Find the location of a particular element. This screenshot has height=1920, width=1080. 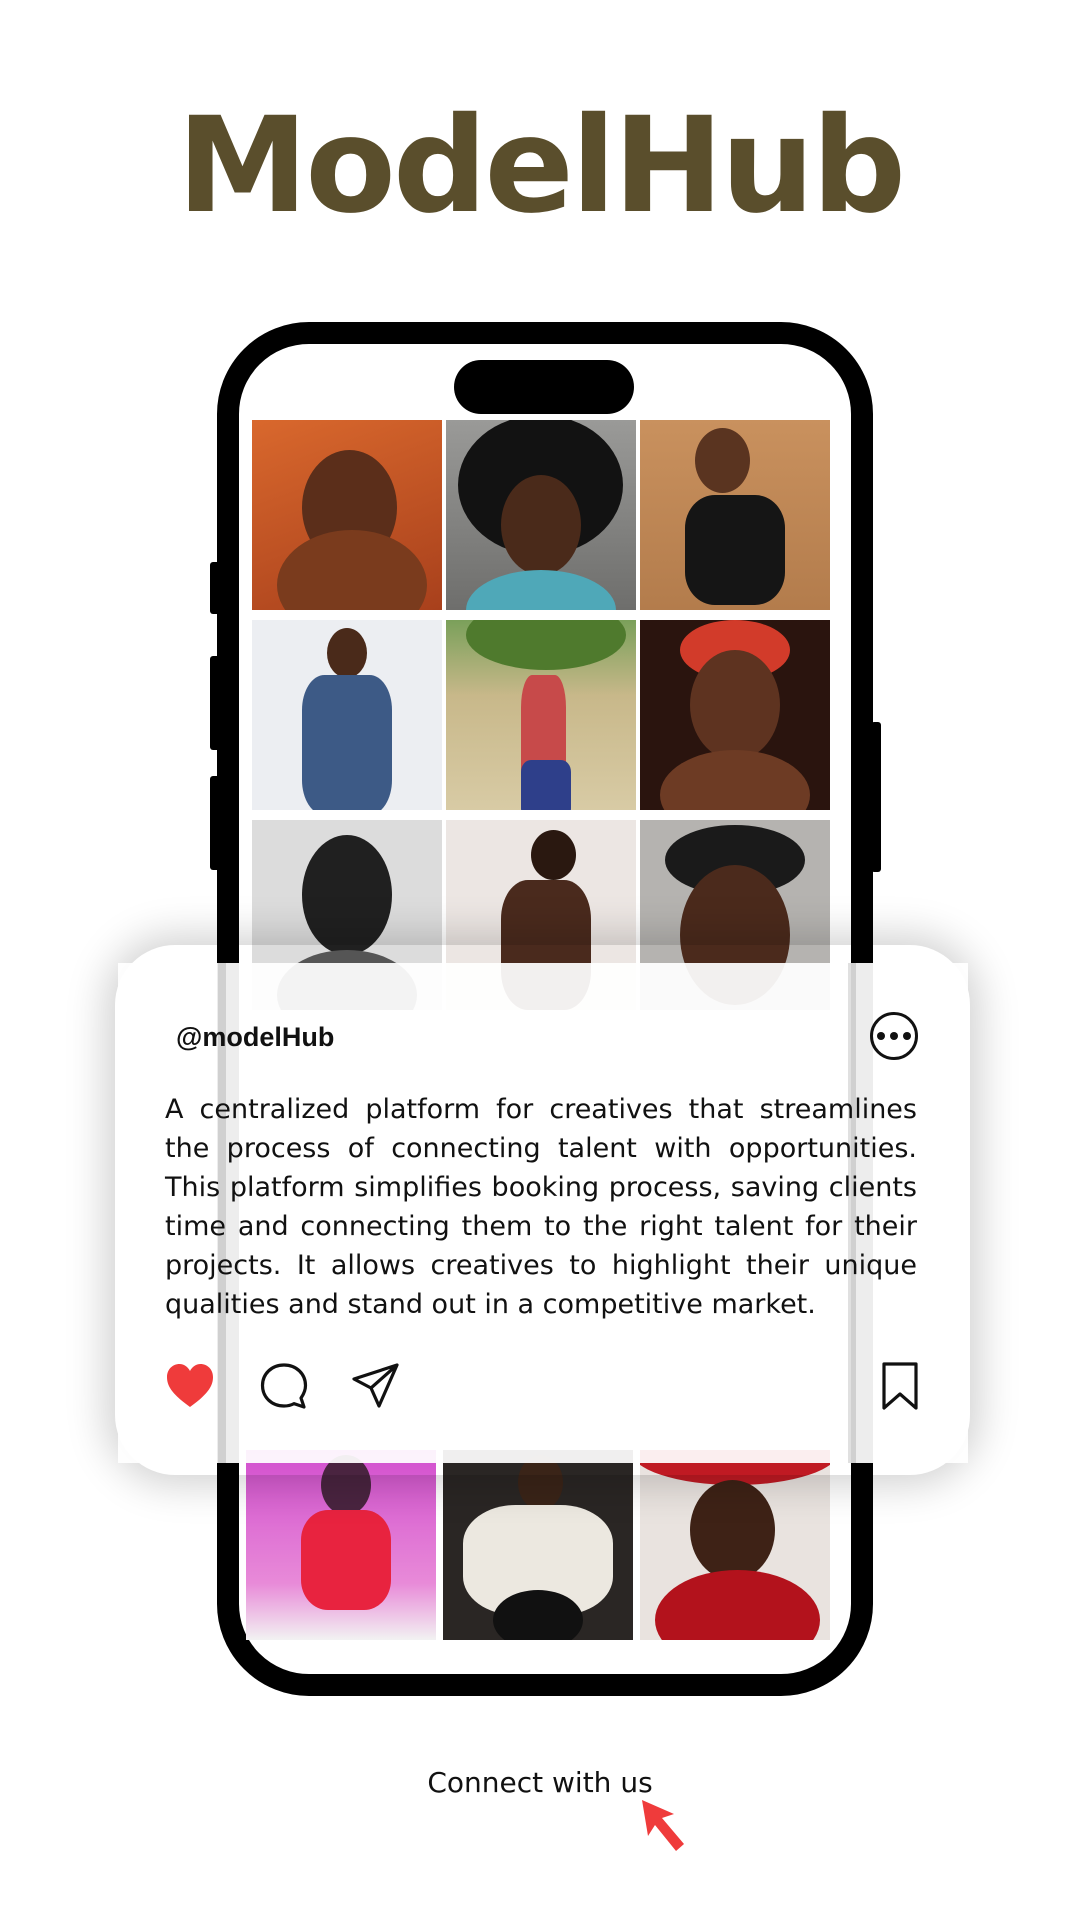

comment-button is located at coordinates (284, 1386).